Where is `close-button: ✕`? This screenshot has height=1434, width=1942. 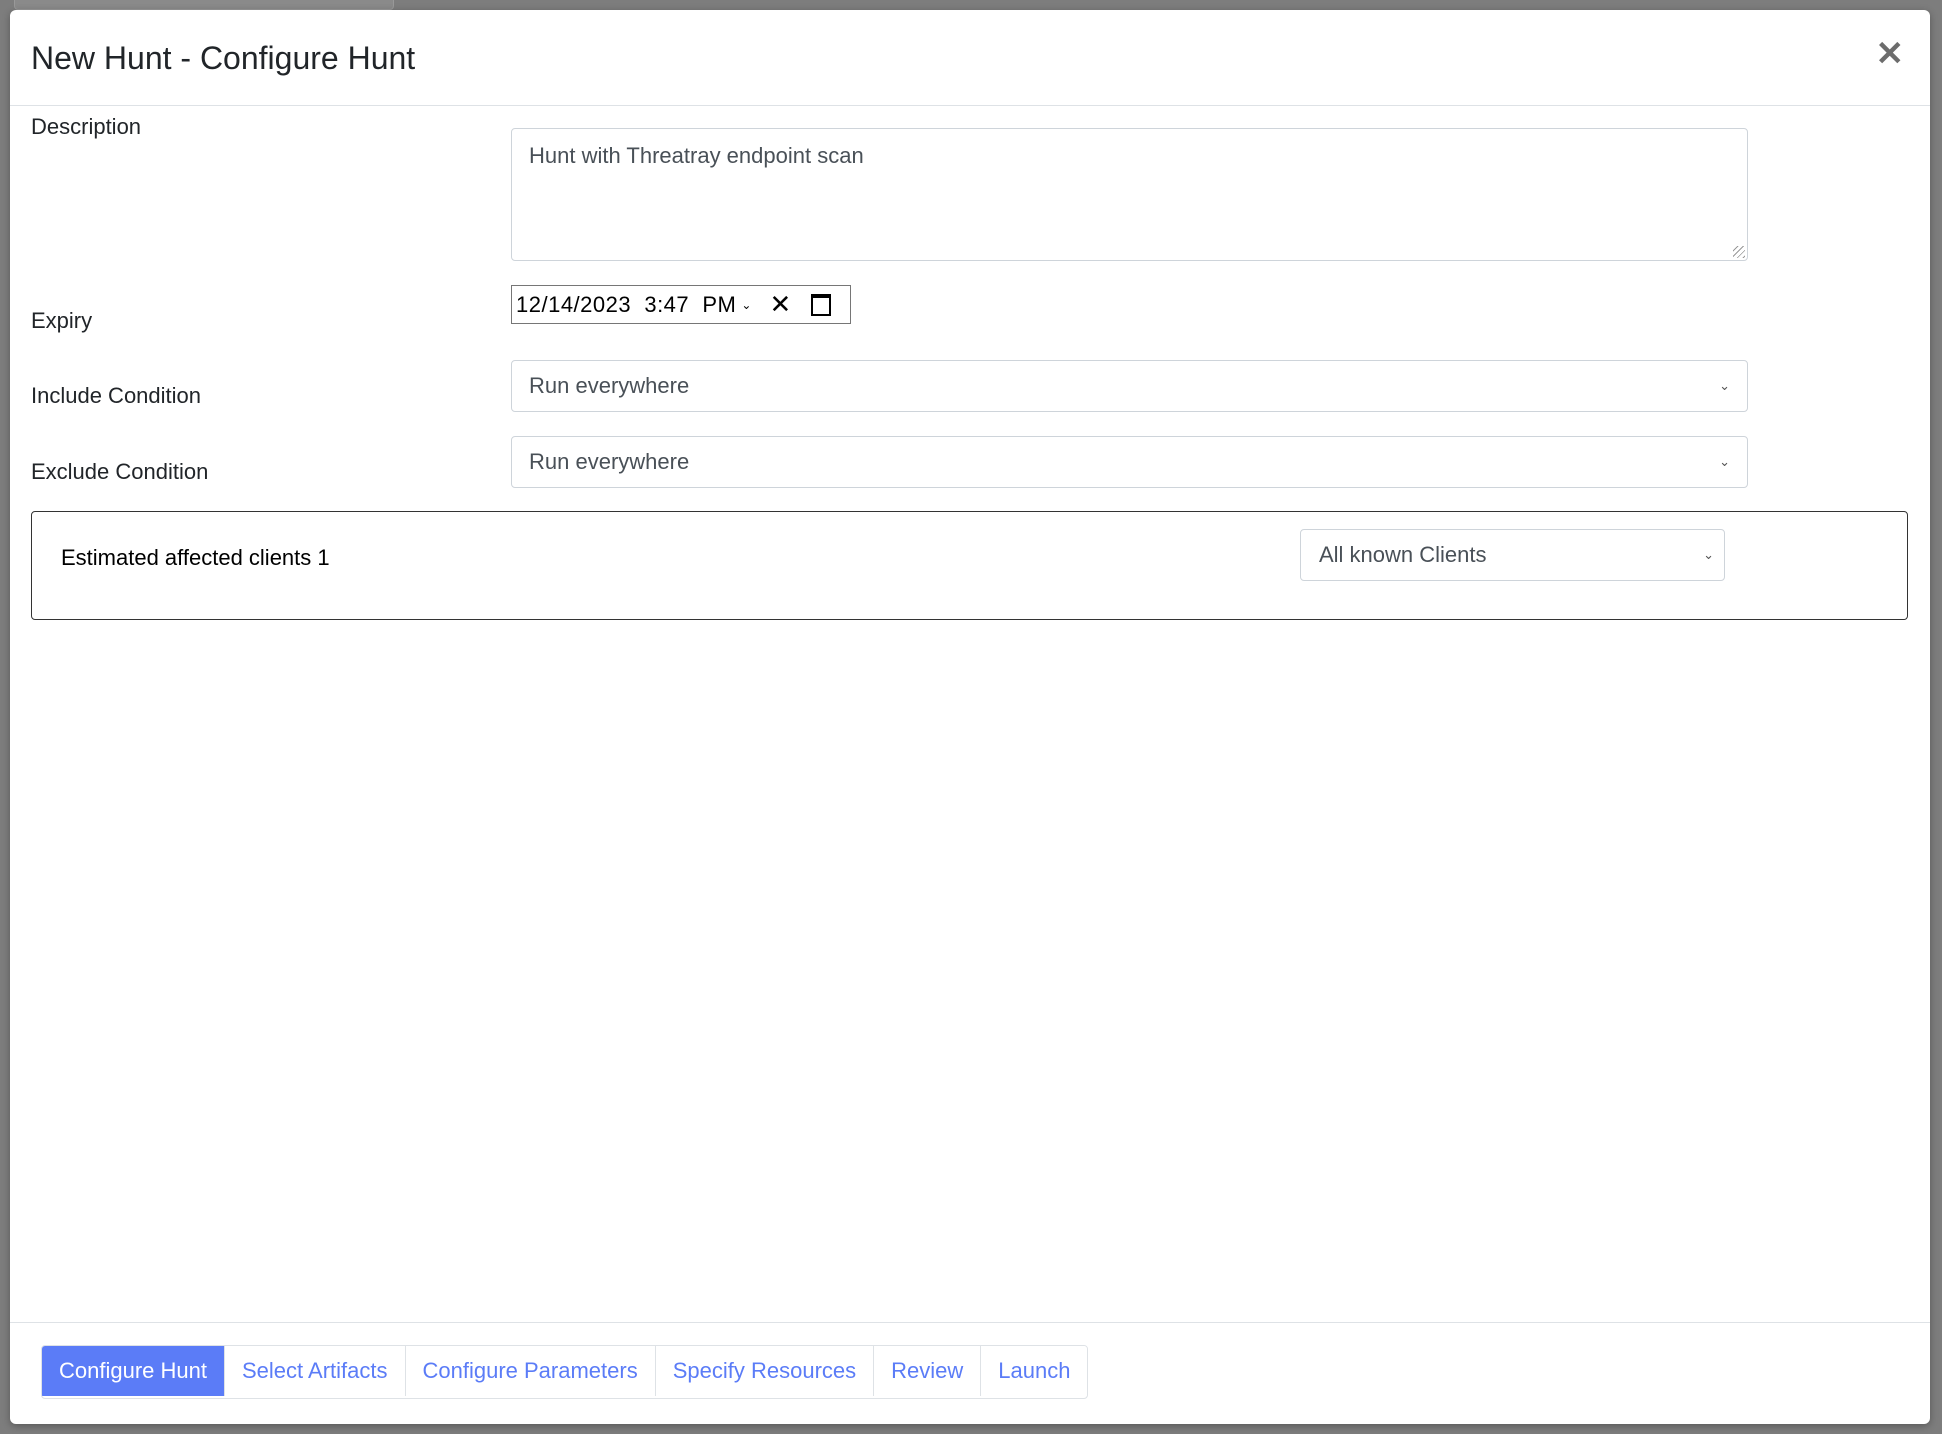
close-button: ✕ is located at coordinates (1890, 54).